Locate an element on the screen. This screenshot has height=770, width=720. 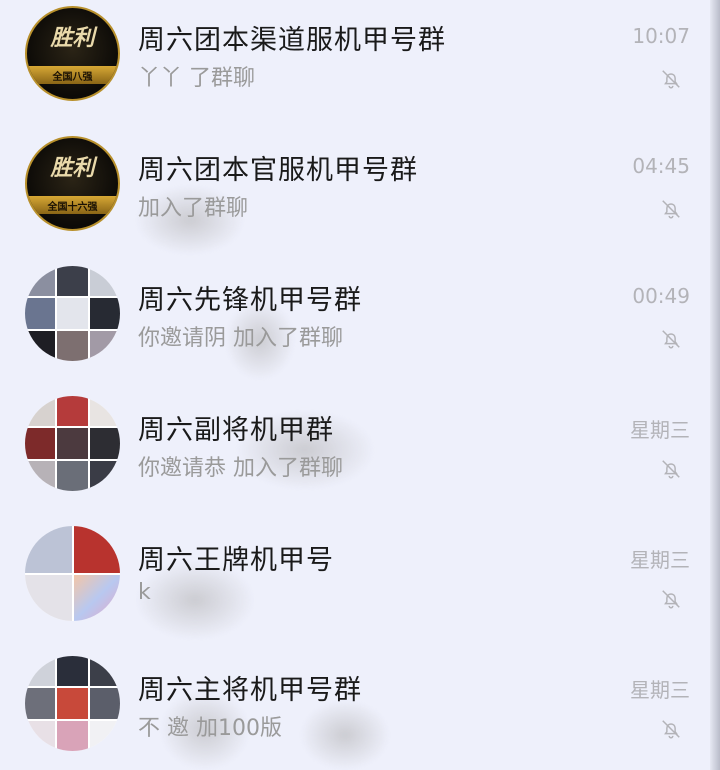
group-avatar: 胜利 全国八强 is located at coordinates (72, 53).